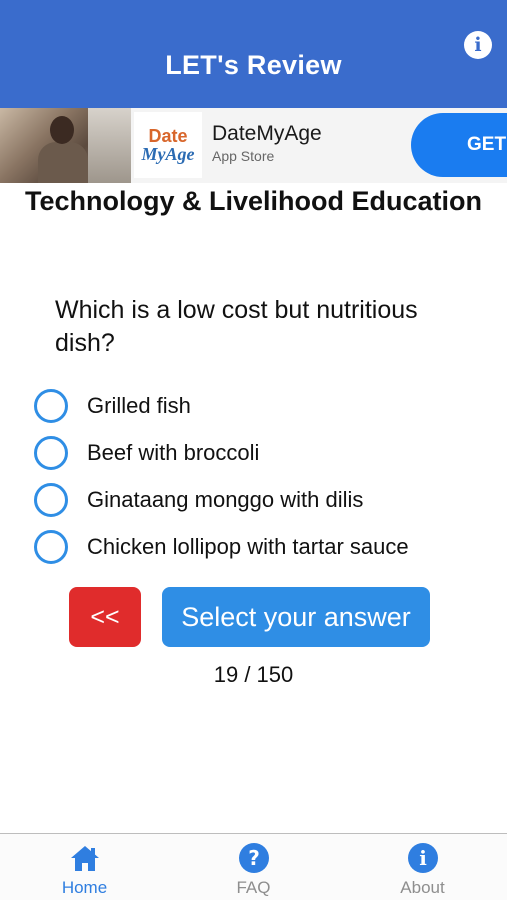 Image resolution: width=507 pixels, height=900 pixels. I want to click on ad-photo, so click(65, 145).